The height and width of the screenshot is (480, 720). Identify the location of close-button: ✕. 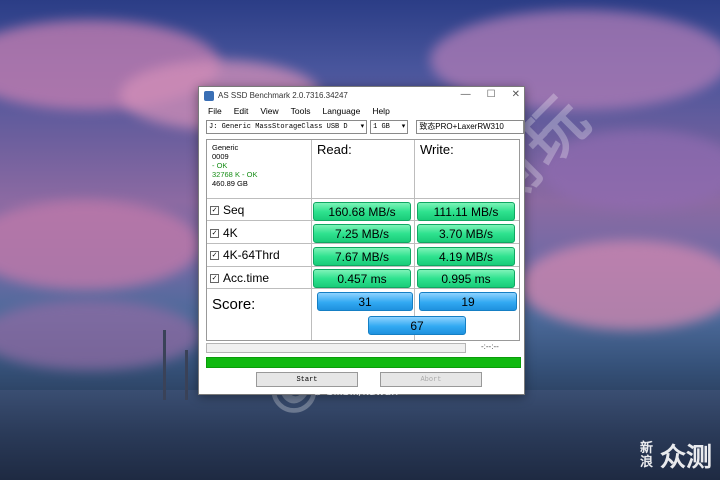
(516, 94).